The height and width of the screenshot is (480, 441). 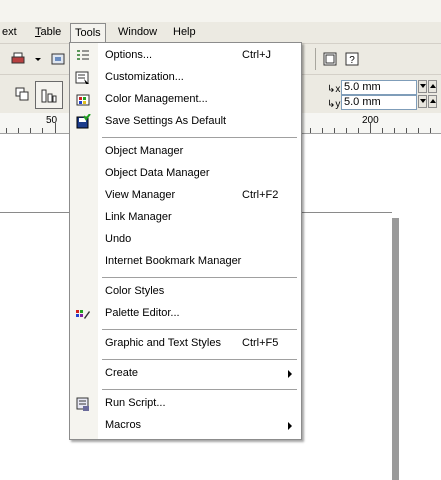 I want to click on menu-help: Help, so click(x=184, y=32).